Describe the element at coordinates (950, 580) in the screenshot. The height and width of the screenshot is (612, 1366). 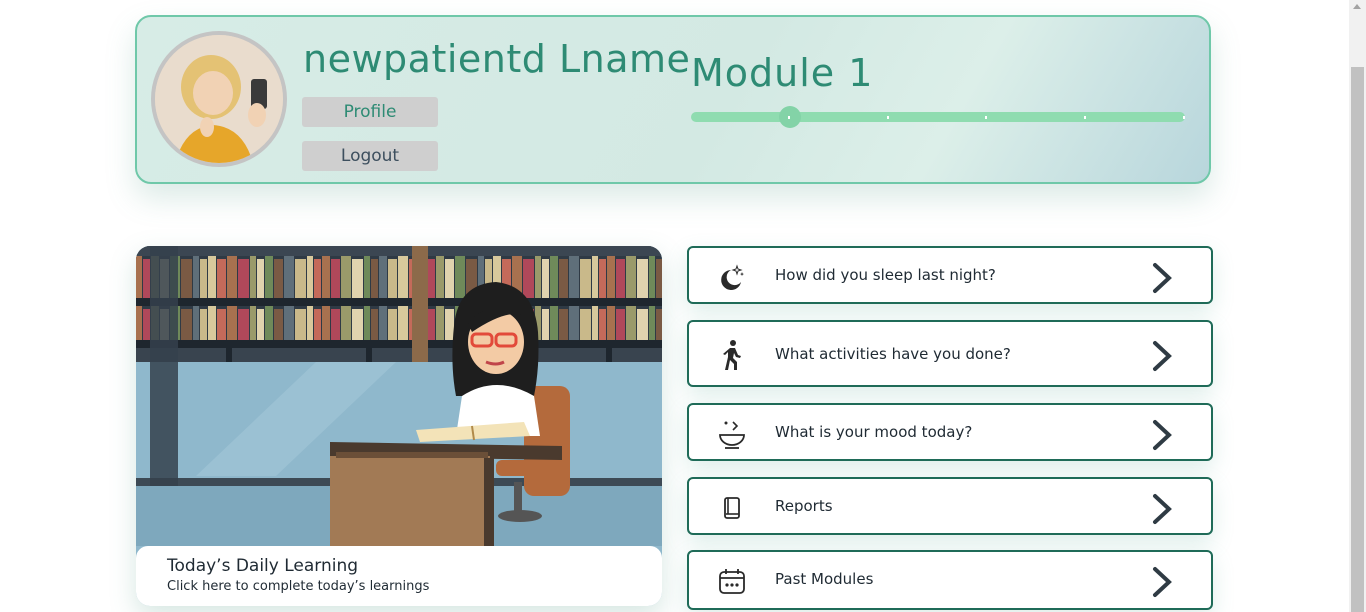
I see `menu-item-past-modules: Past Modules` at that location.